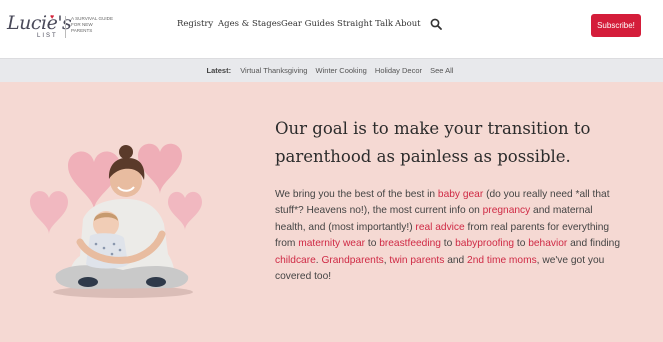 This screenshot has width=663, height=342. Describe the element at coordinates (219, 70) in the screenshot. I see `latest-label: Latest:` at that location.